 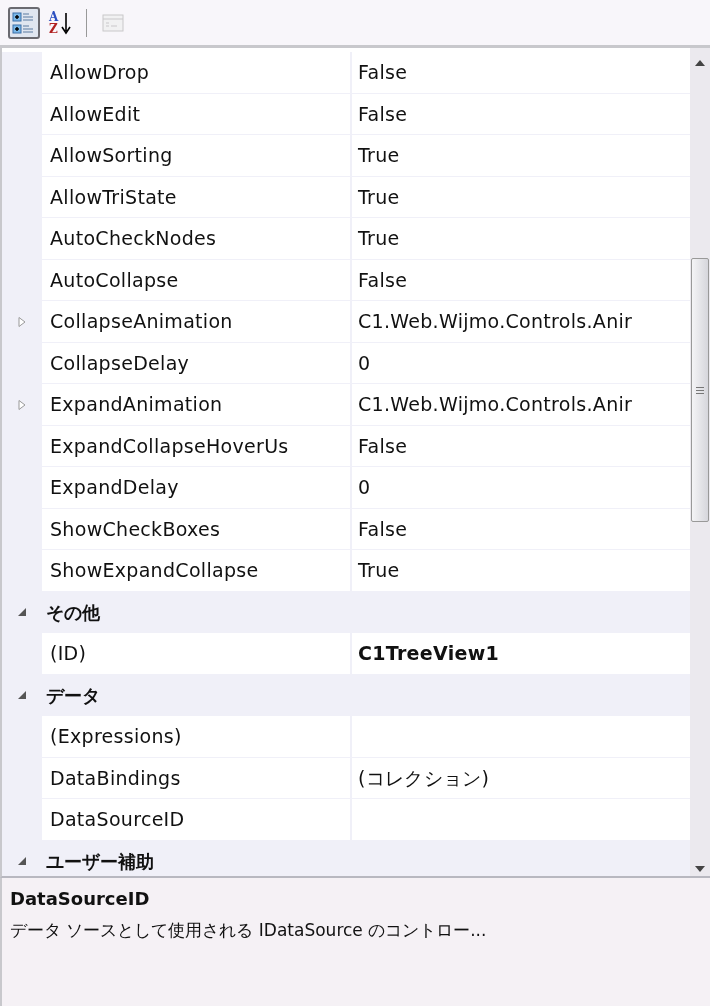 I want to click on property-name: ShowExpandCollapse, so click(x=197, y=571).